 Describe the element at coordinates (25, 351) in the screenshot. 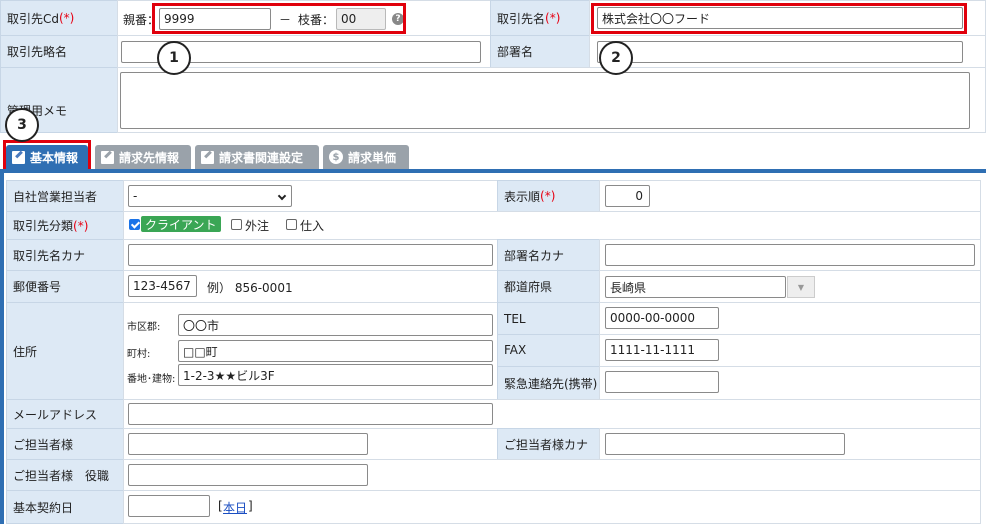

I see `address-label: 住所` at that location.